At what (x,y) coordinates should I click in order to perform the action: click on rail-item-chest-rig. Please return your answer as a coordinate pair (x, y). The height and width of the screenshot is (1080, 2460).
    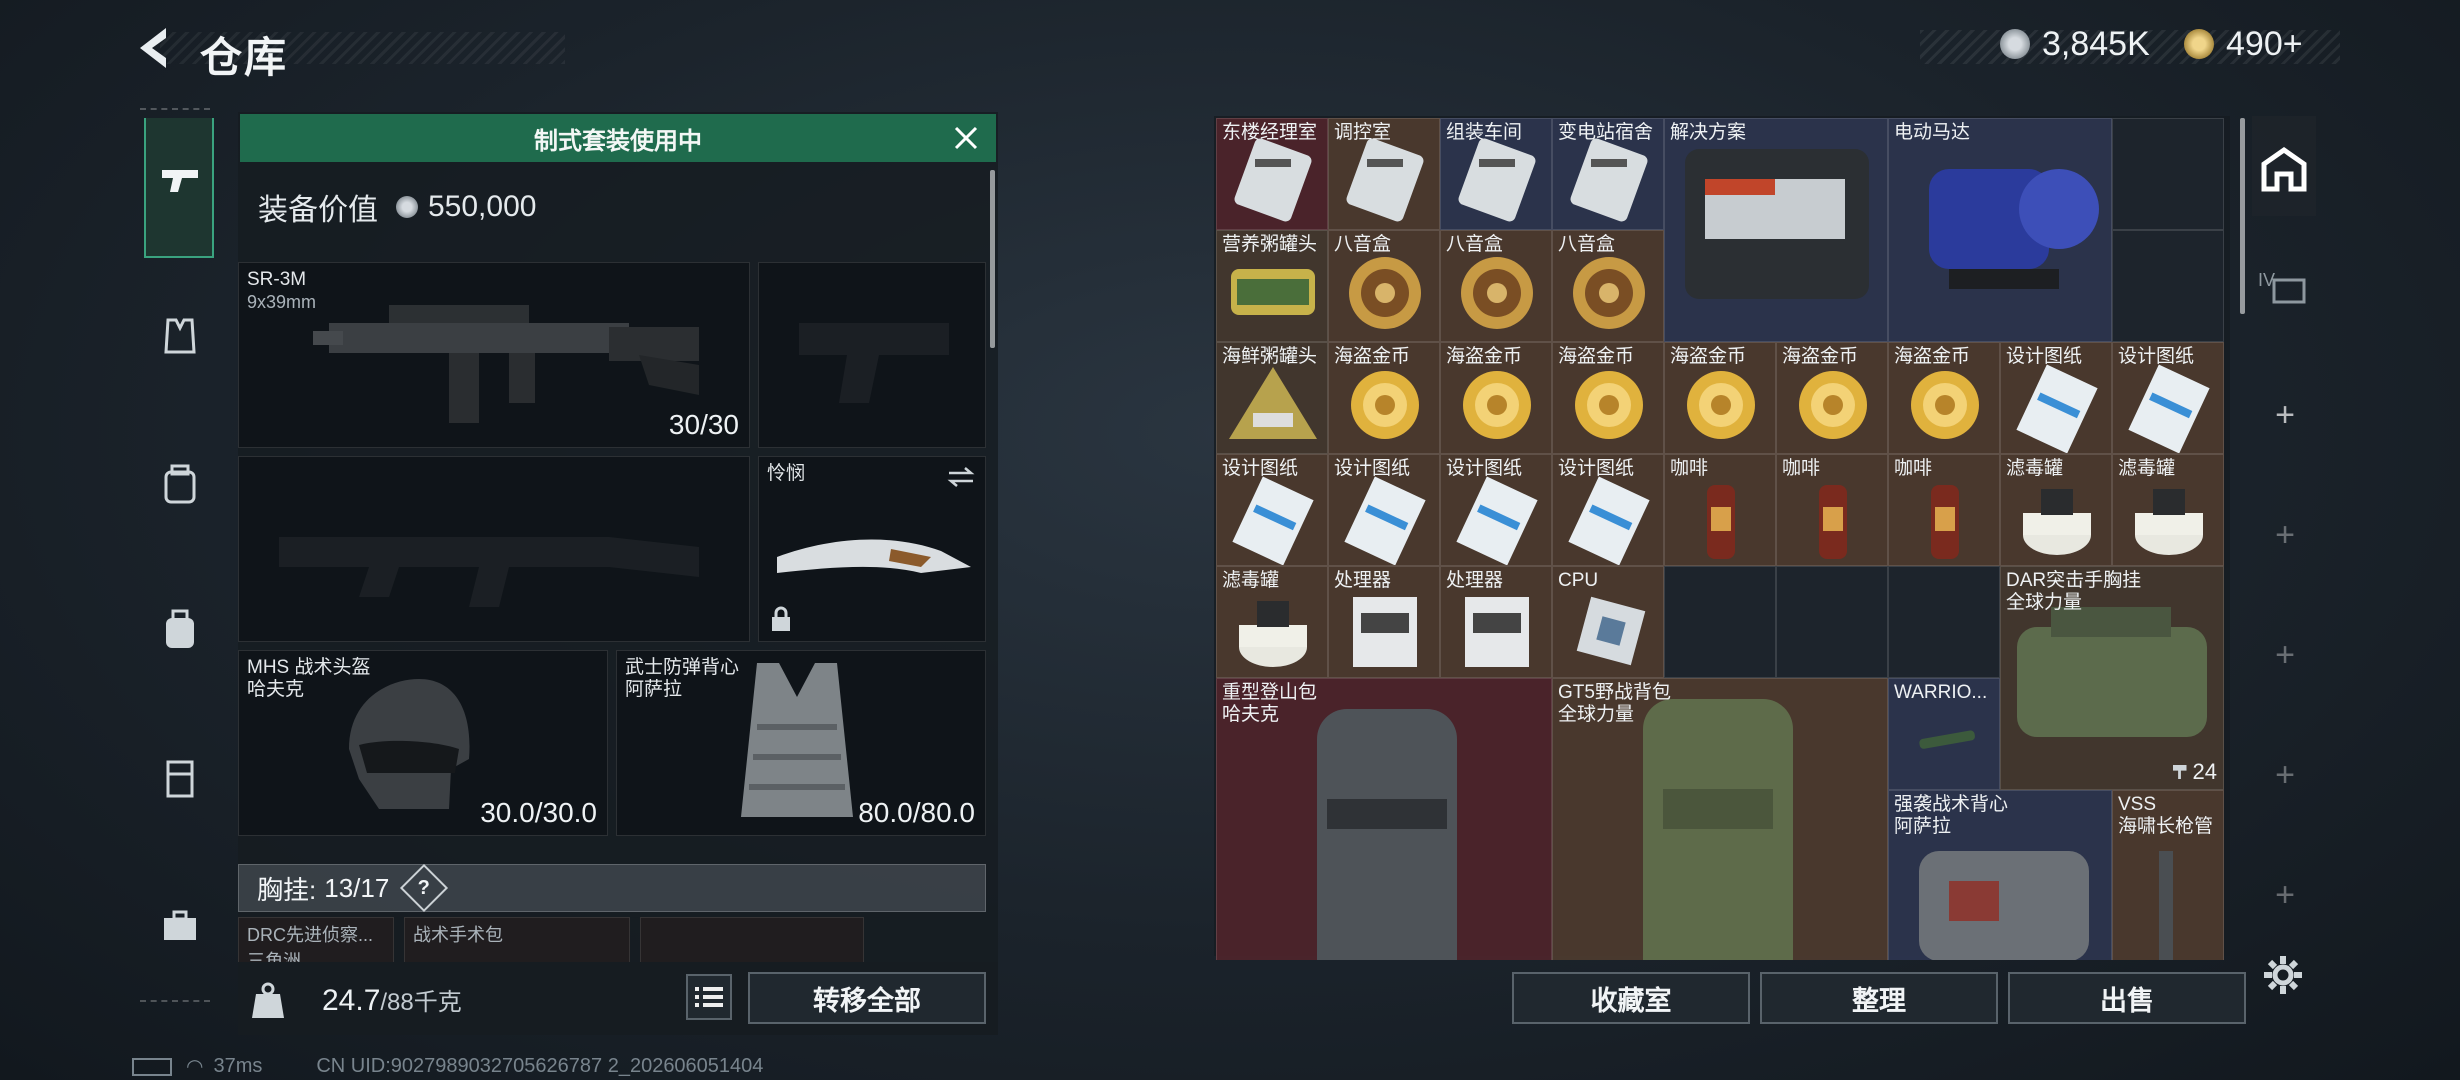
    Looking at the image, I should click on (180, 484).